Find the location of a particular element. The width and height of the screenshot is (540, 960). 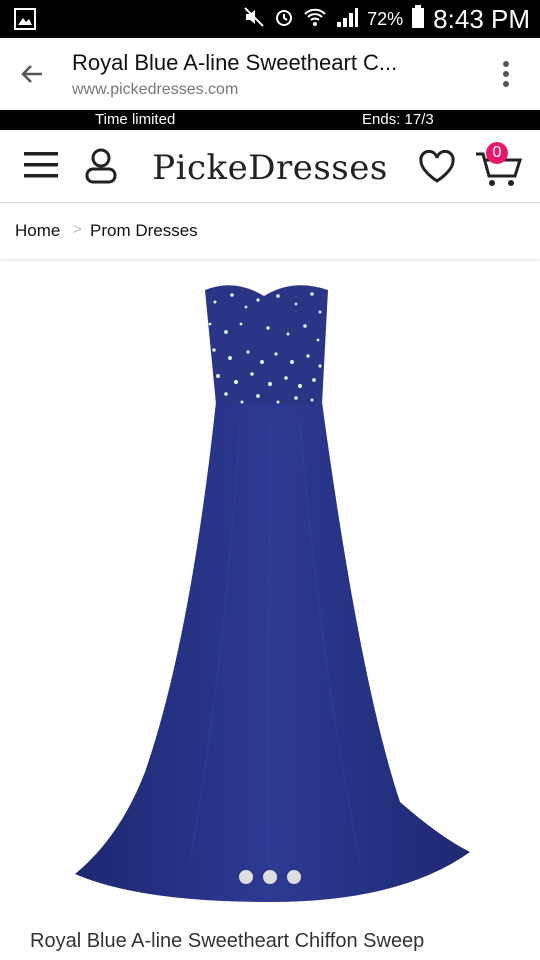

breadcrumb-home: Home is located at coordinates (37, 231).